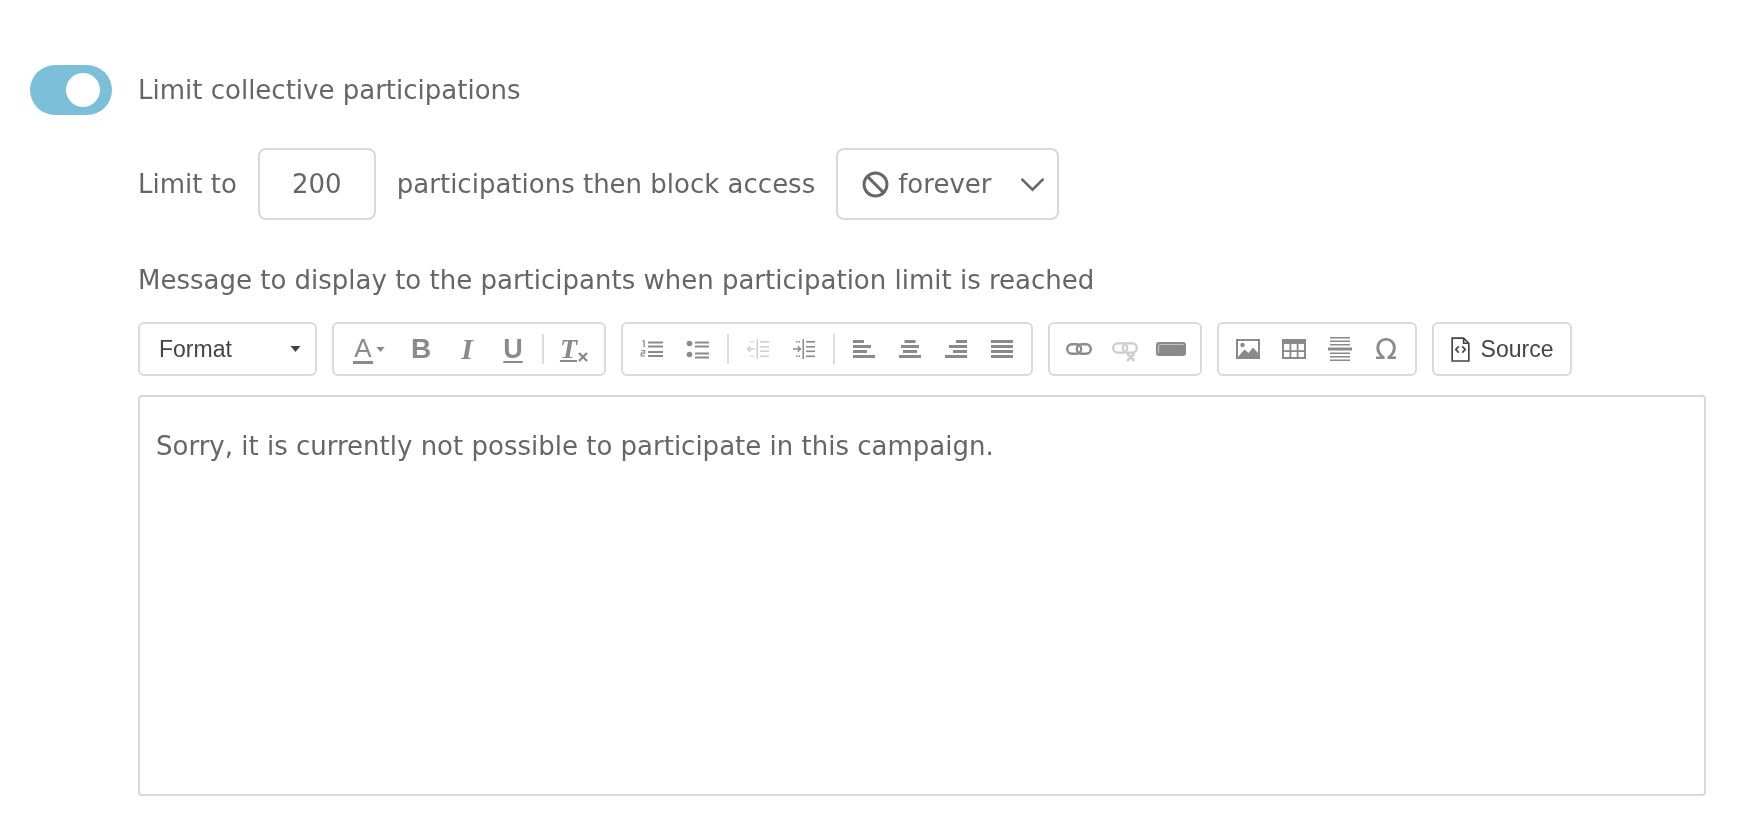 The image size is (1758, 826). I want to click on italic-button: I, so click(467, 349).